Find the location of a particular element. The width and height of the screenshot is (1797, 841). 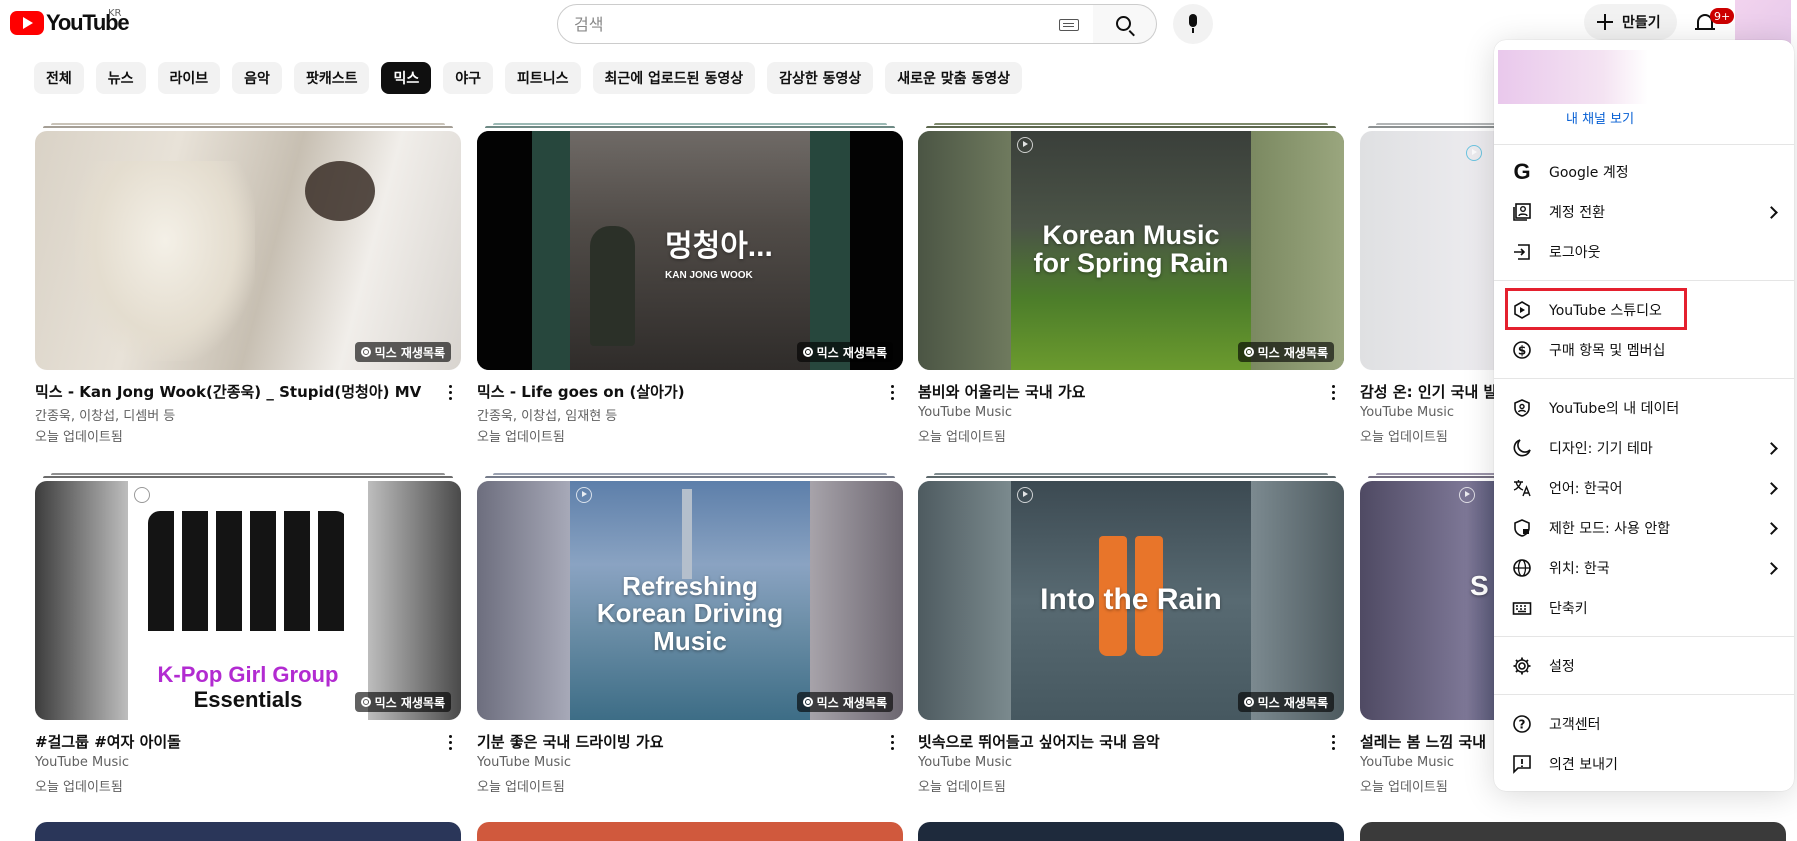

video-thumbnail: Into the Rain 믹스 재생목록 is located at coordinates (1131, 600).